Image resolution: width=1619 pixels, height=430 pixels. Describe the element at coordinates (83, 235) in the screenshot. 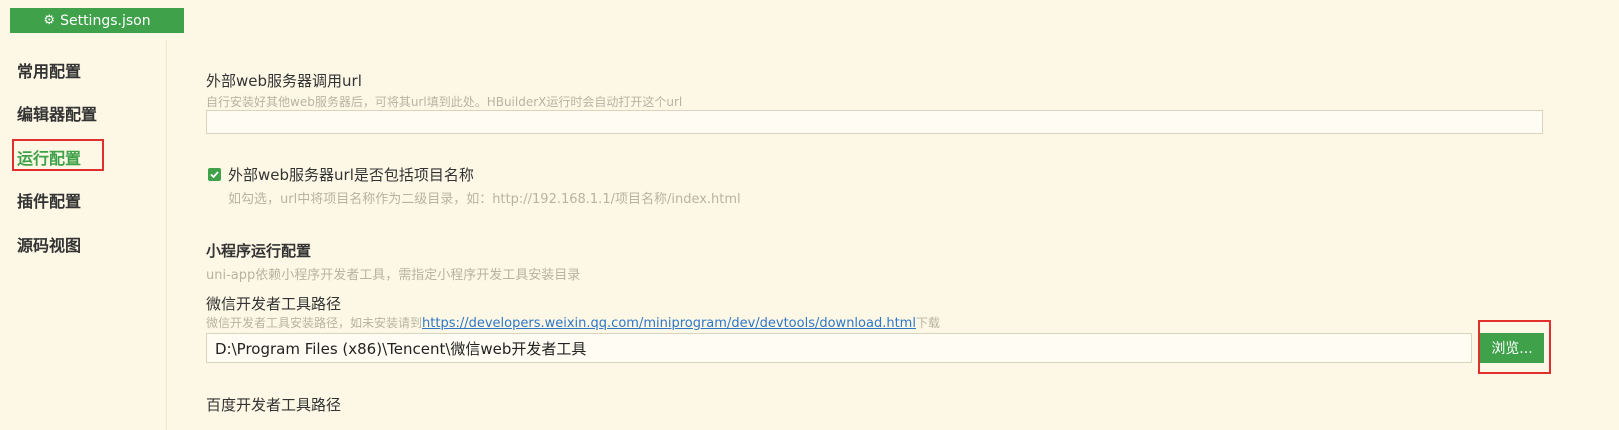

I see `sidebar: 常用配置 编辑器配置 运行配置 插件配置 源码视图` at that location.